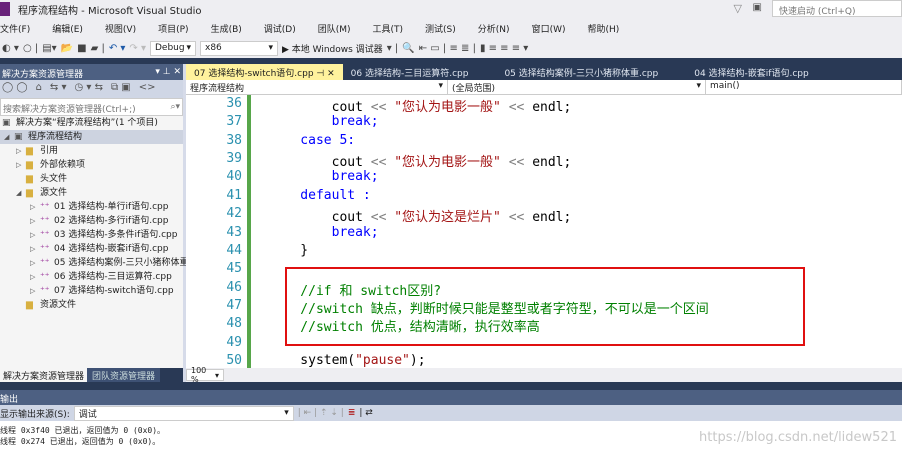 This screenshot has width=902, height=451. Describe the element at coordinates (10, 48) in the screenshot. I see `back-icon: ◐ ▾` at that location.